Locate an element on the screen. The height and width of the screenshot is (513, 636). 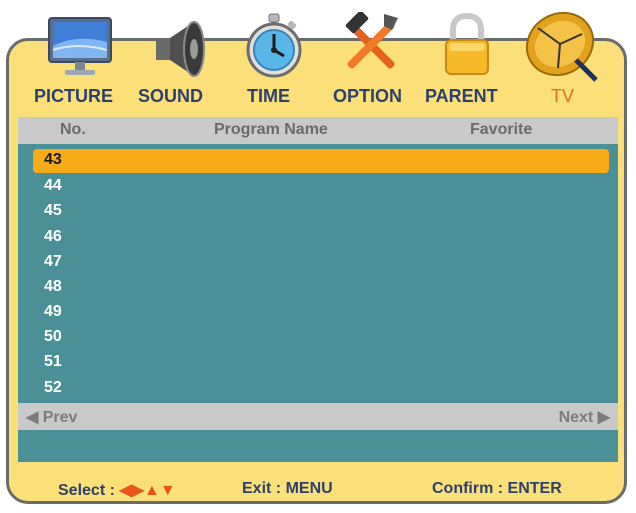
program-number: 44 is located at coordinates (53, 185).